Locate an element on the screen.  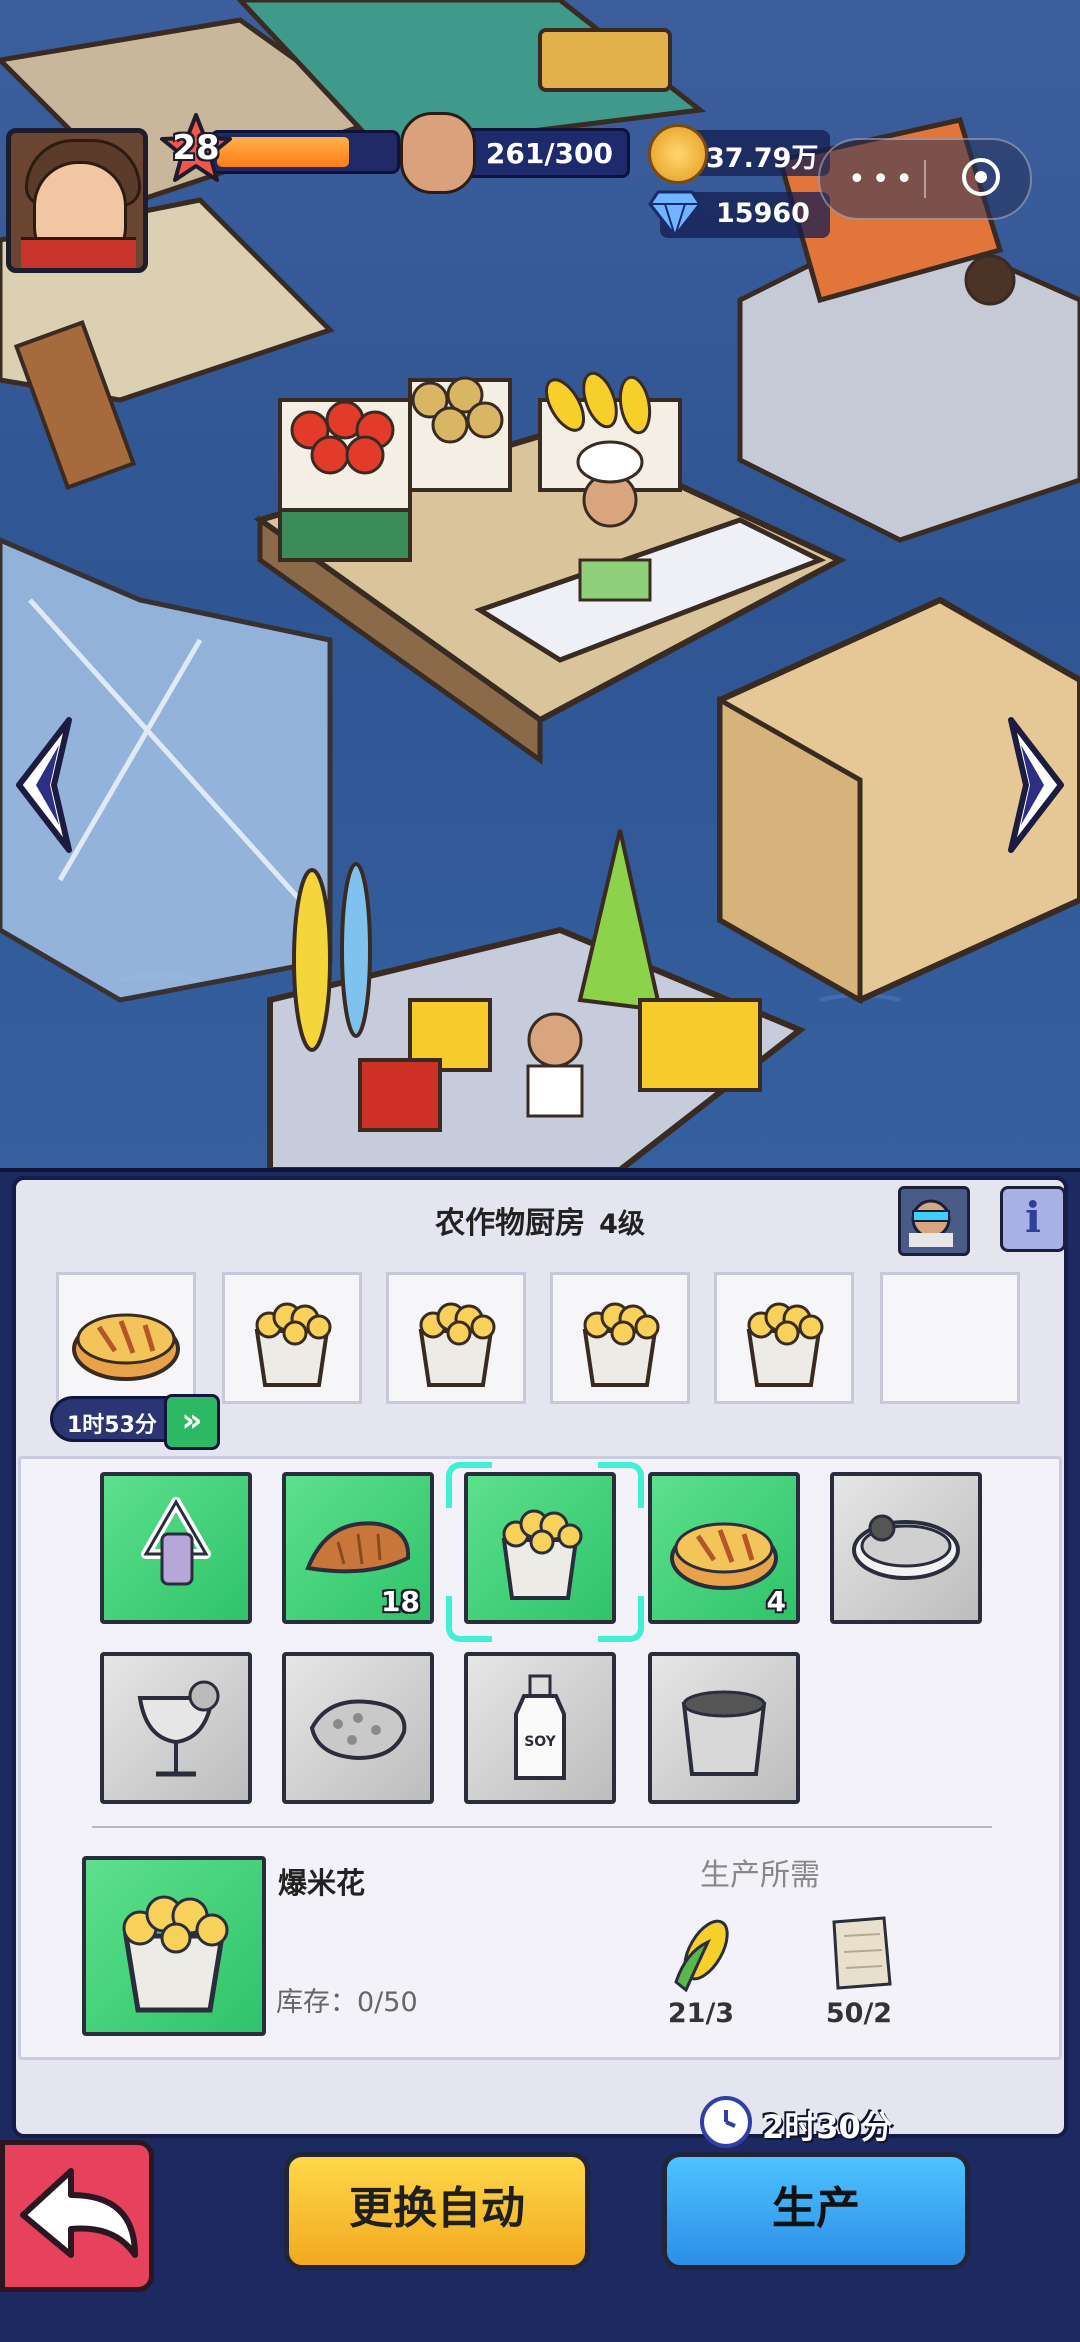
cracker-icon is located at coordinates (358, 1730).